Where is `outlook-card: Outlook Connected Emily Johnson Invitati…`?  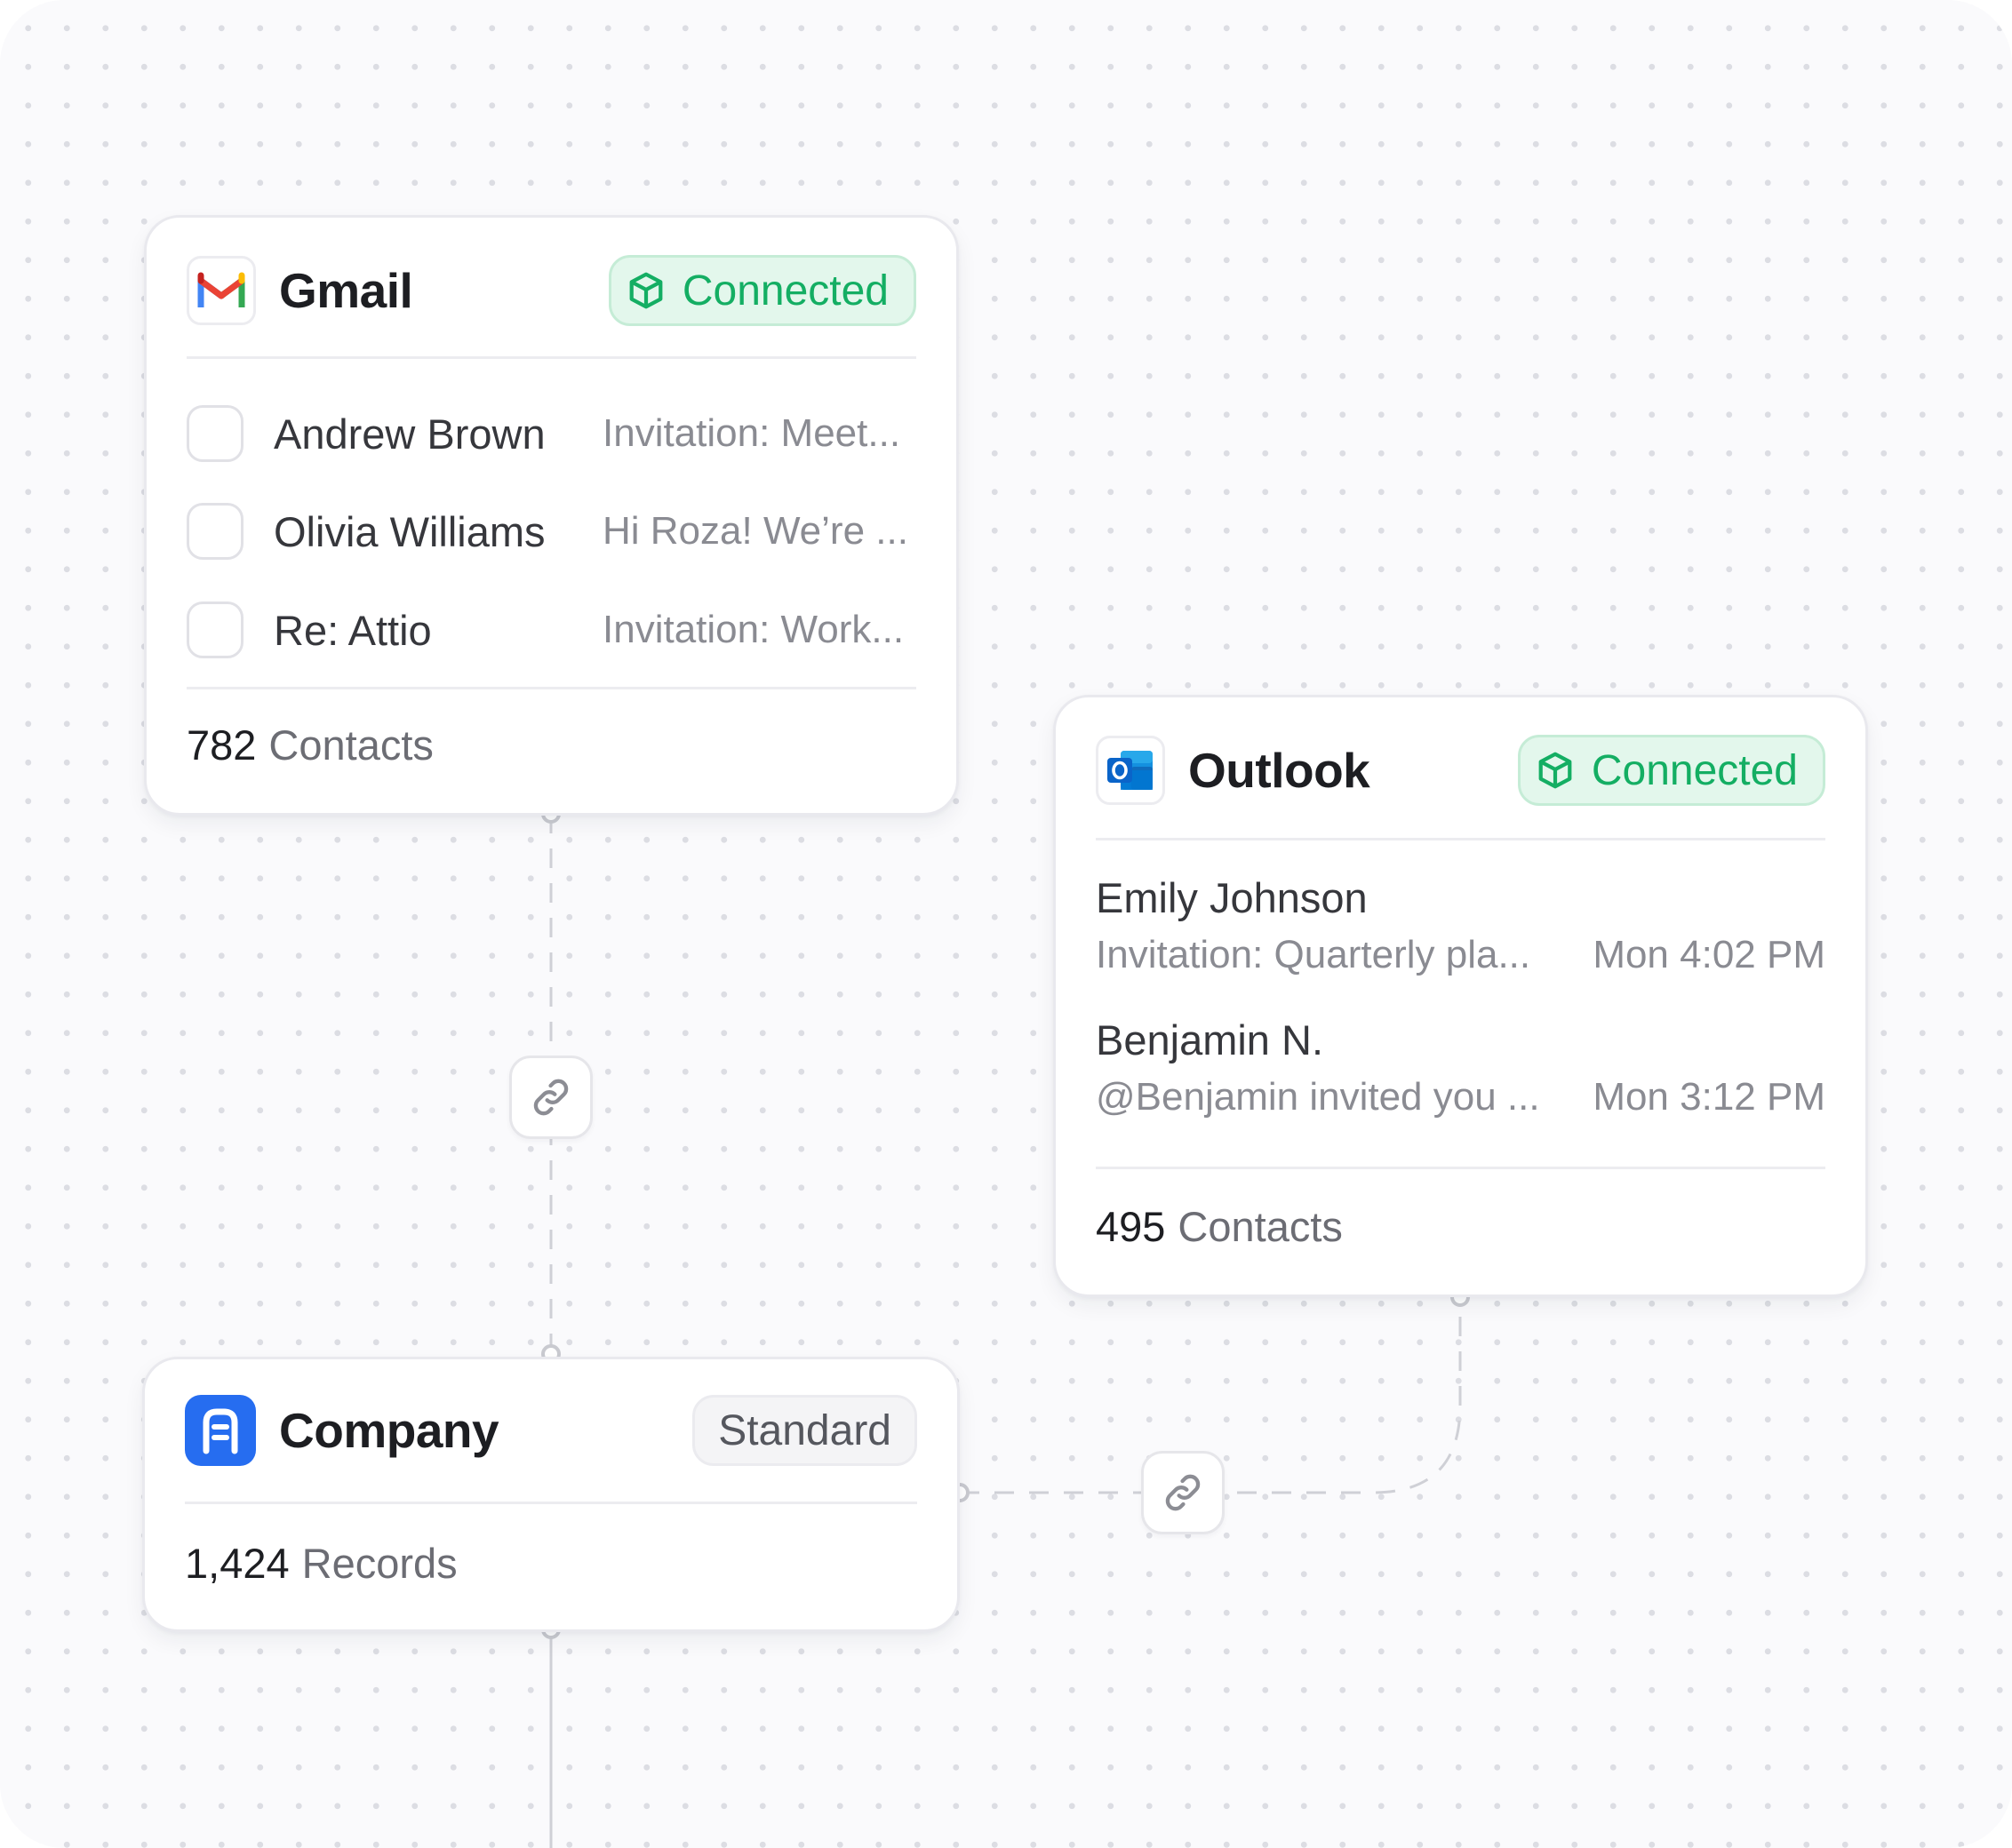 outlook-card: Outlook Connected Emily Johnson Invitati… is located at coordinates (1460, 996).